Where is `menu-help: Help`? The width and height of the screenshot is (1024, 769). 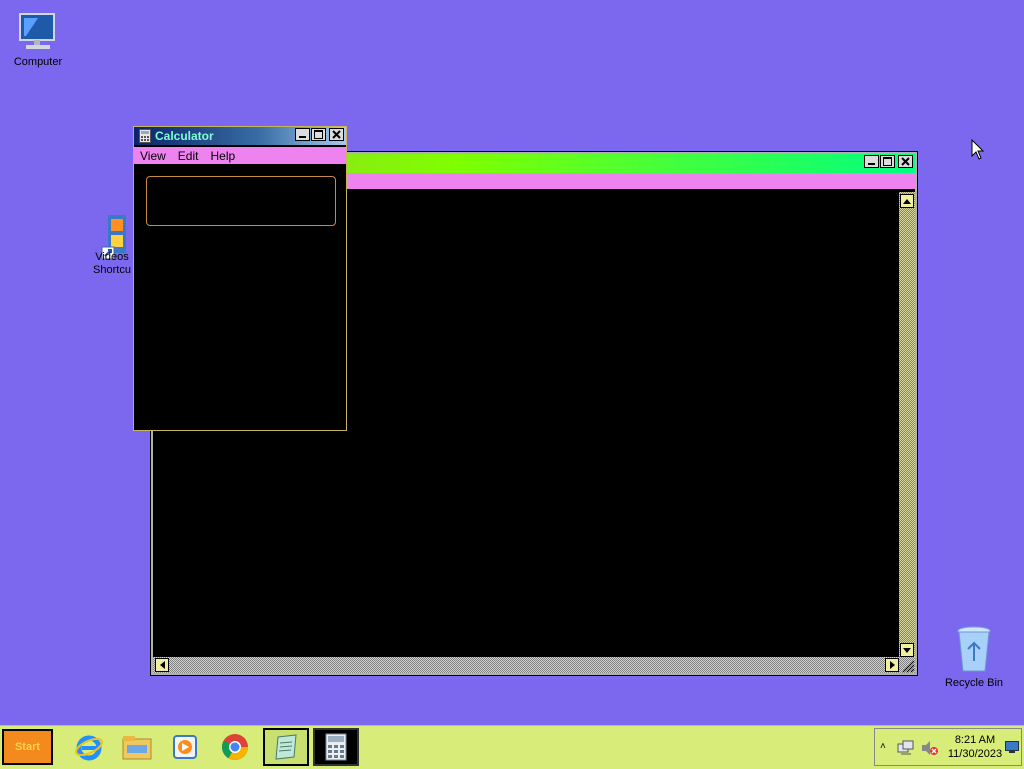 menu-help: Help is located at coordinates (222, 156).